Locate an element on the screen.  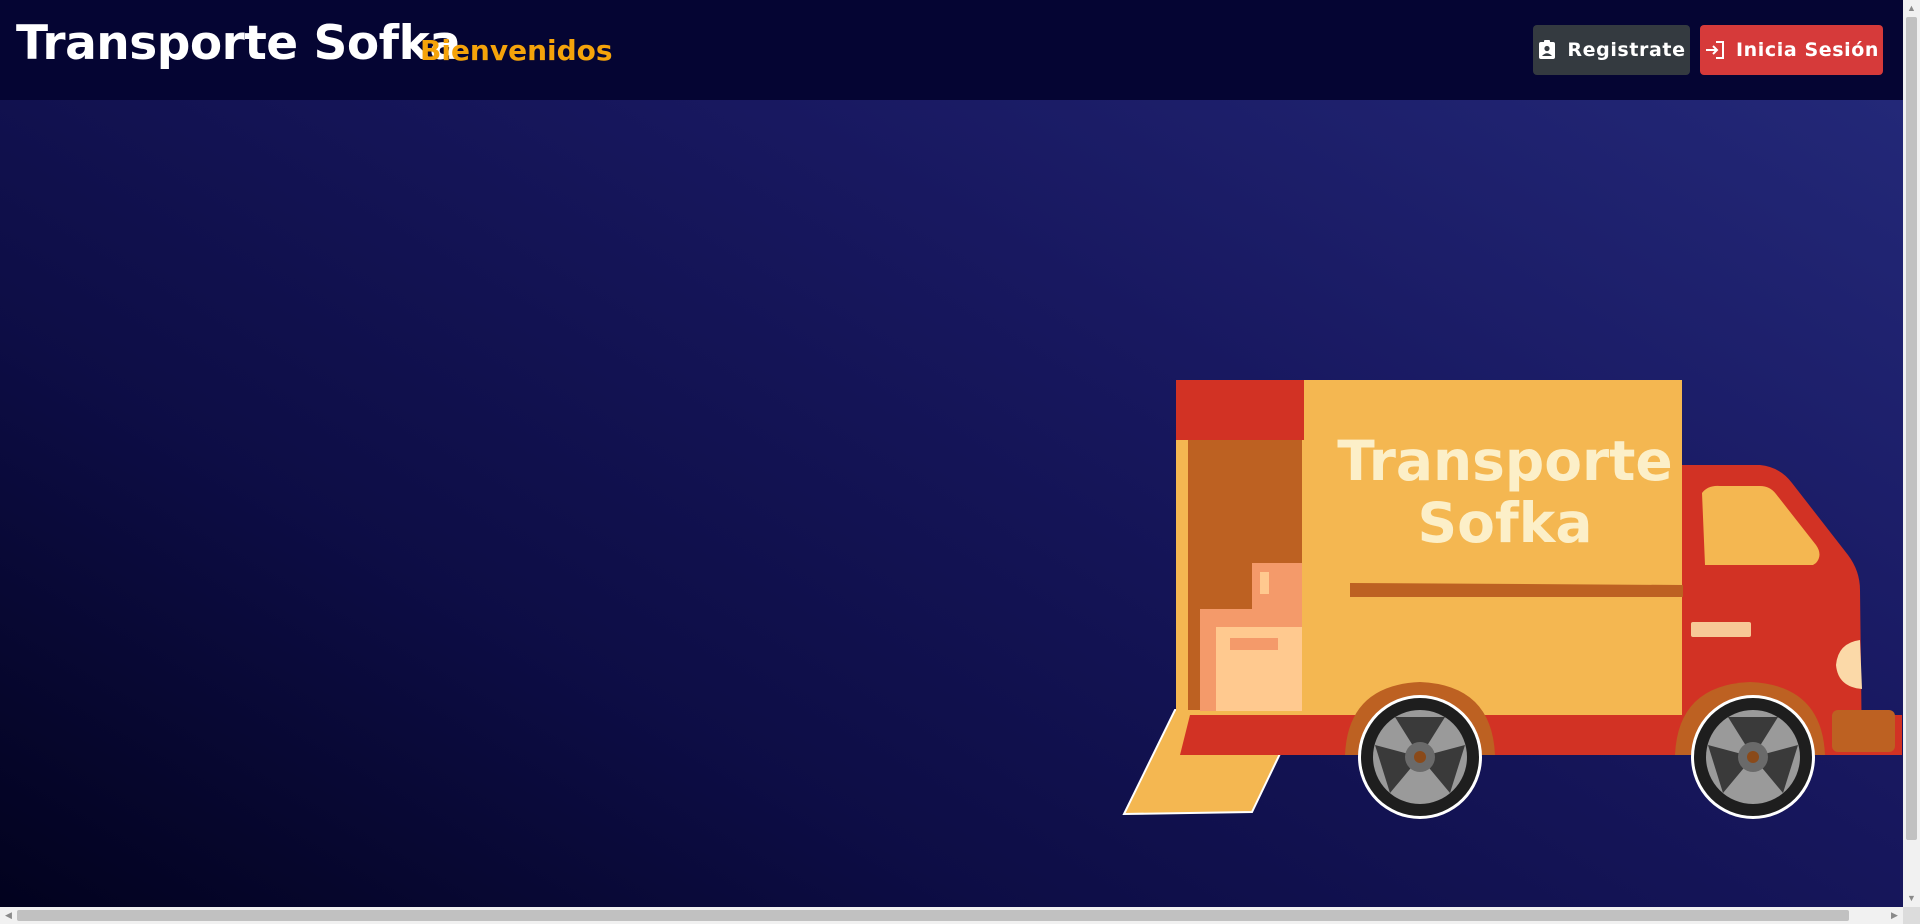
front-wheel is located at coordinates (1753, 757).